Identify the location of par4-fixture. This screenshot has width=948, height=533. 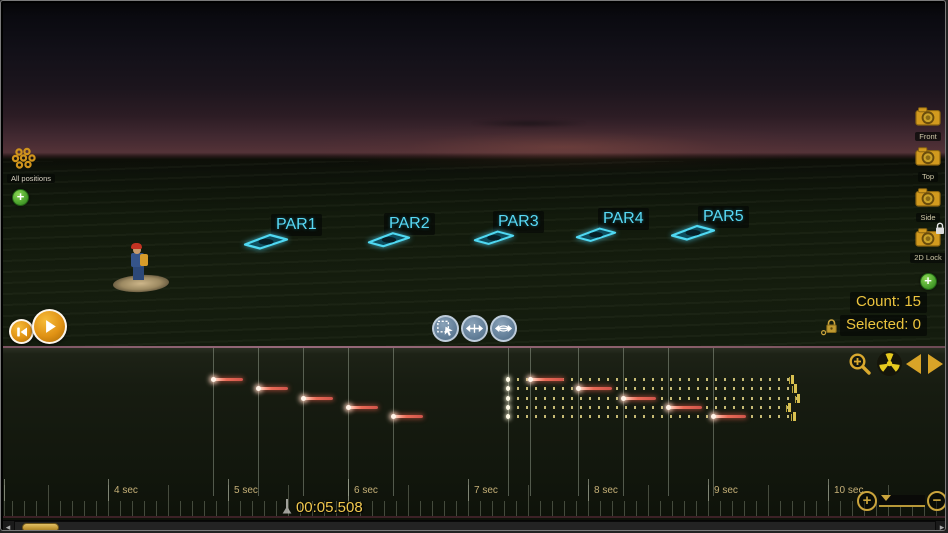
(596, 234).